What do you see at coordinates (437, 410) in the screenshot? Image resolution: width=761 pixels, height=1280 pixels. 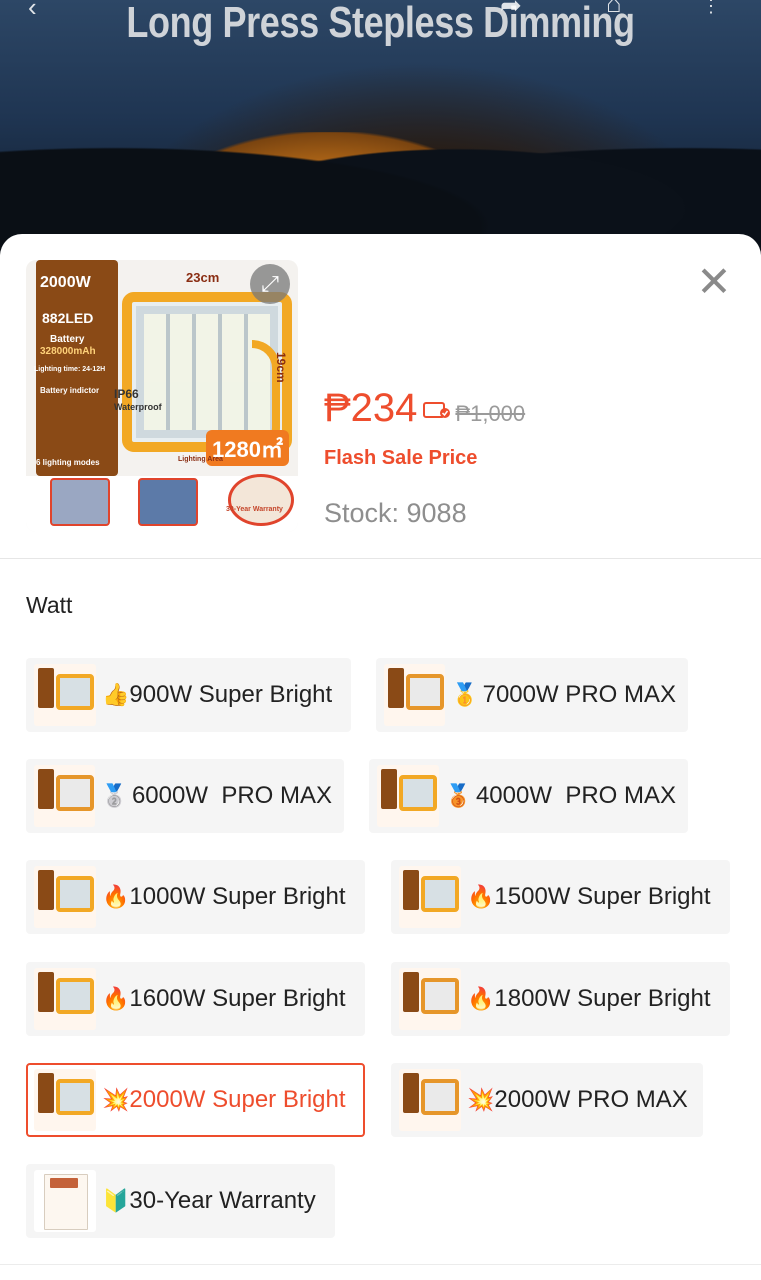 I see `coupon-icon` at bounding box center [437, 410].